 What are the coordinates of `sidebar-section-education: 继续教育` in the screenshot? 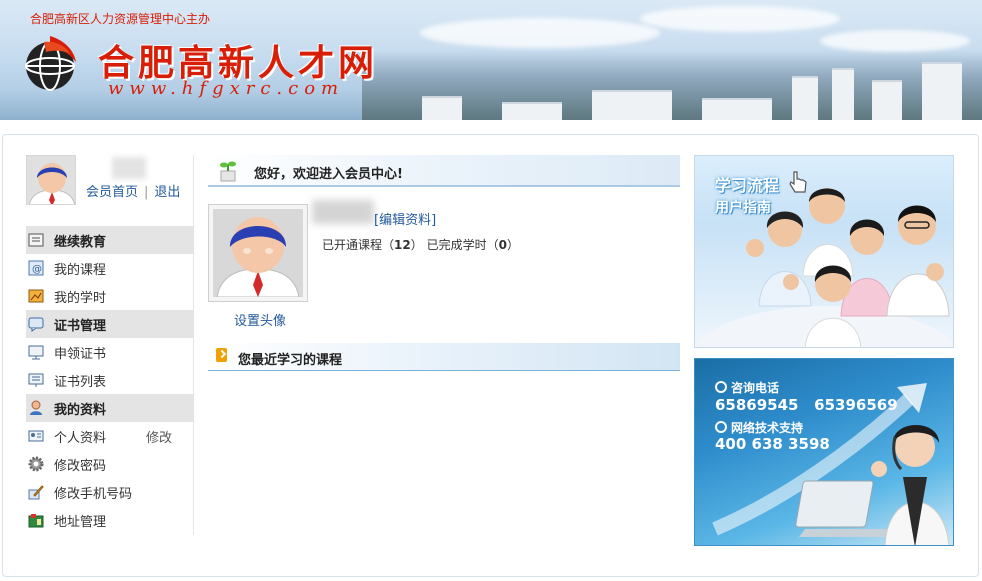 It's located at (110, 240).